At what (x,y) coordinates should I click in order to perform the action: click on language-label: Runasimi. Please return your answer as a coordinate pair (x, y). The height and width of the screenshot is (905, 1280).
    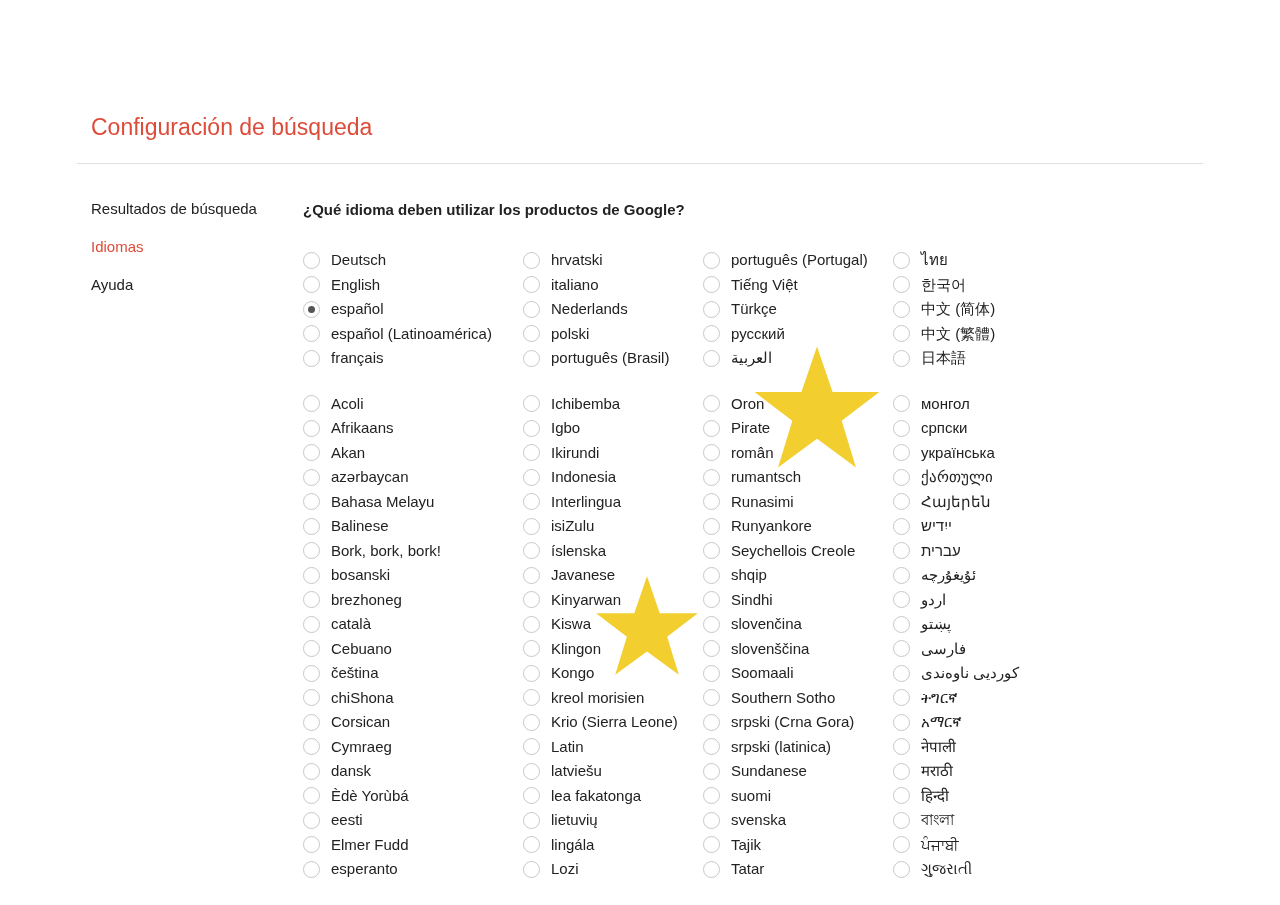
    Looking at the image, I should click on (762, 501).